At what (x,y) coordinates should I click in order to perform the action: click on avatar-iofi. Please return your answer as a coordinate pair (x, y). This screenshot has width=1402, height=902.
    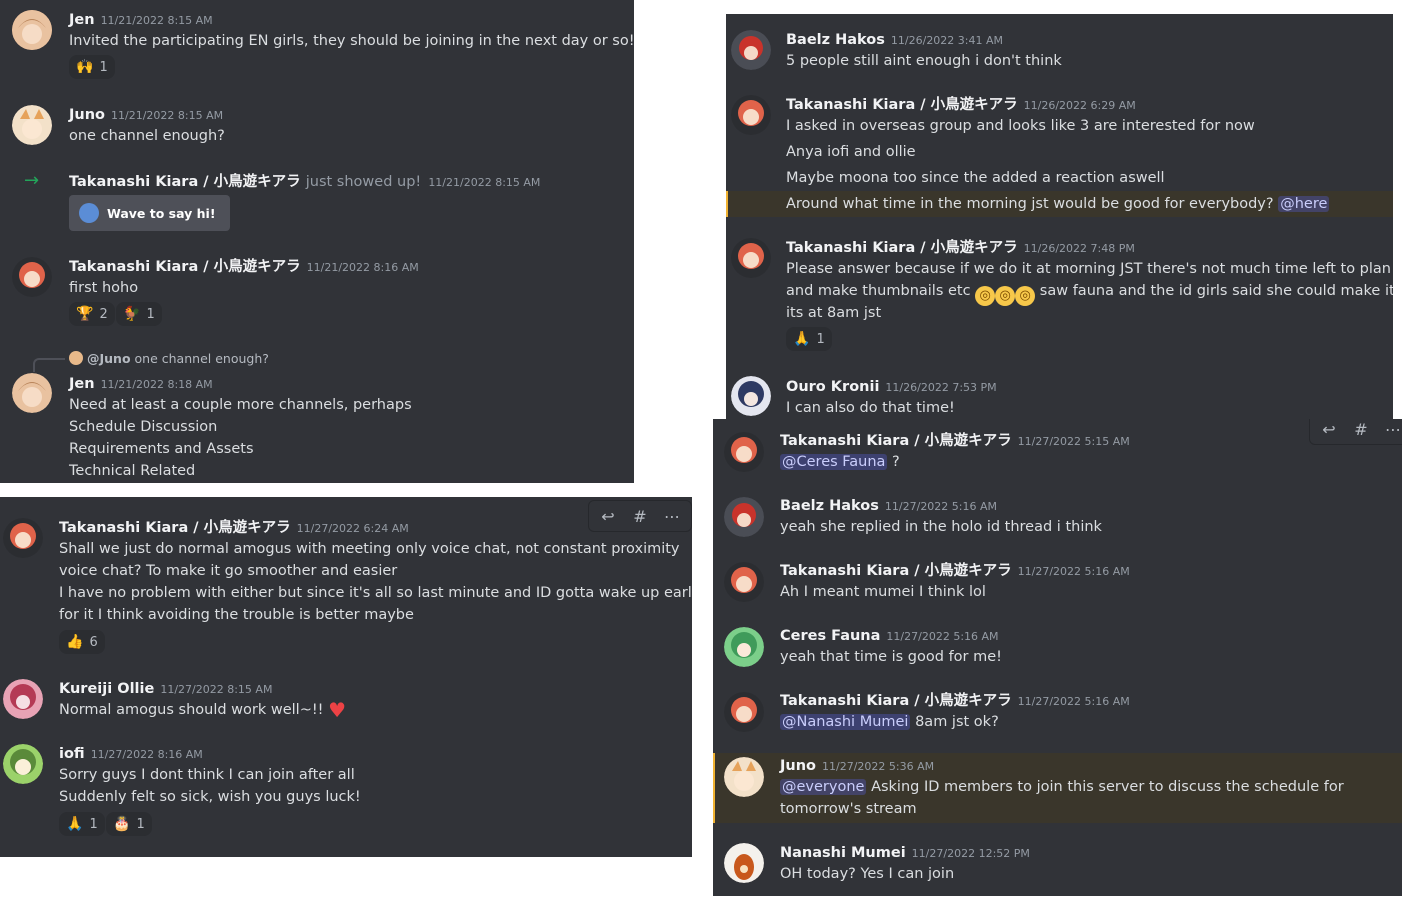
    Looking at the image, I should click on (23, 764).